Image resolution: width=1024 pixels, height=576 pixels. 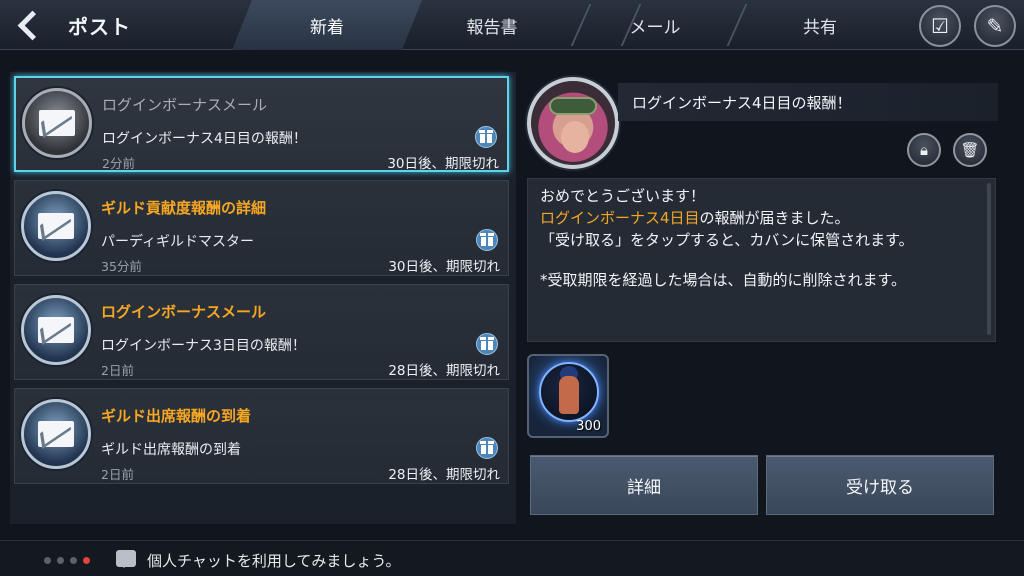 What do you see at coordinates (178, 242) in the screenshot?
I see `mail-sender: パーディギルドマスター` at bounding box center [178, 242].